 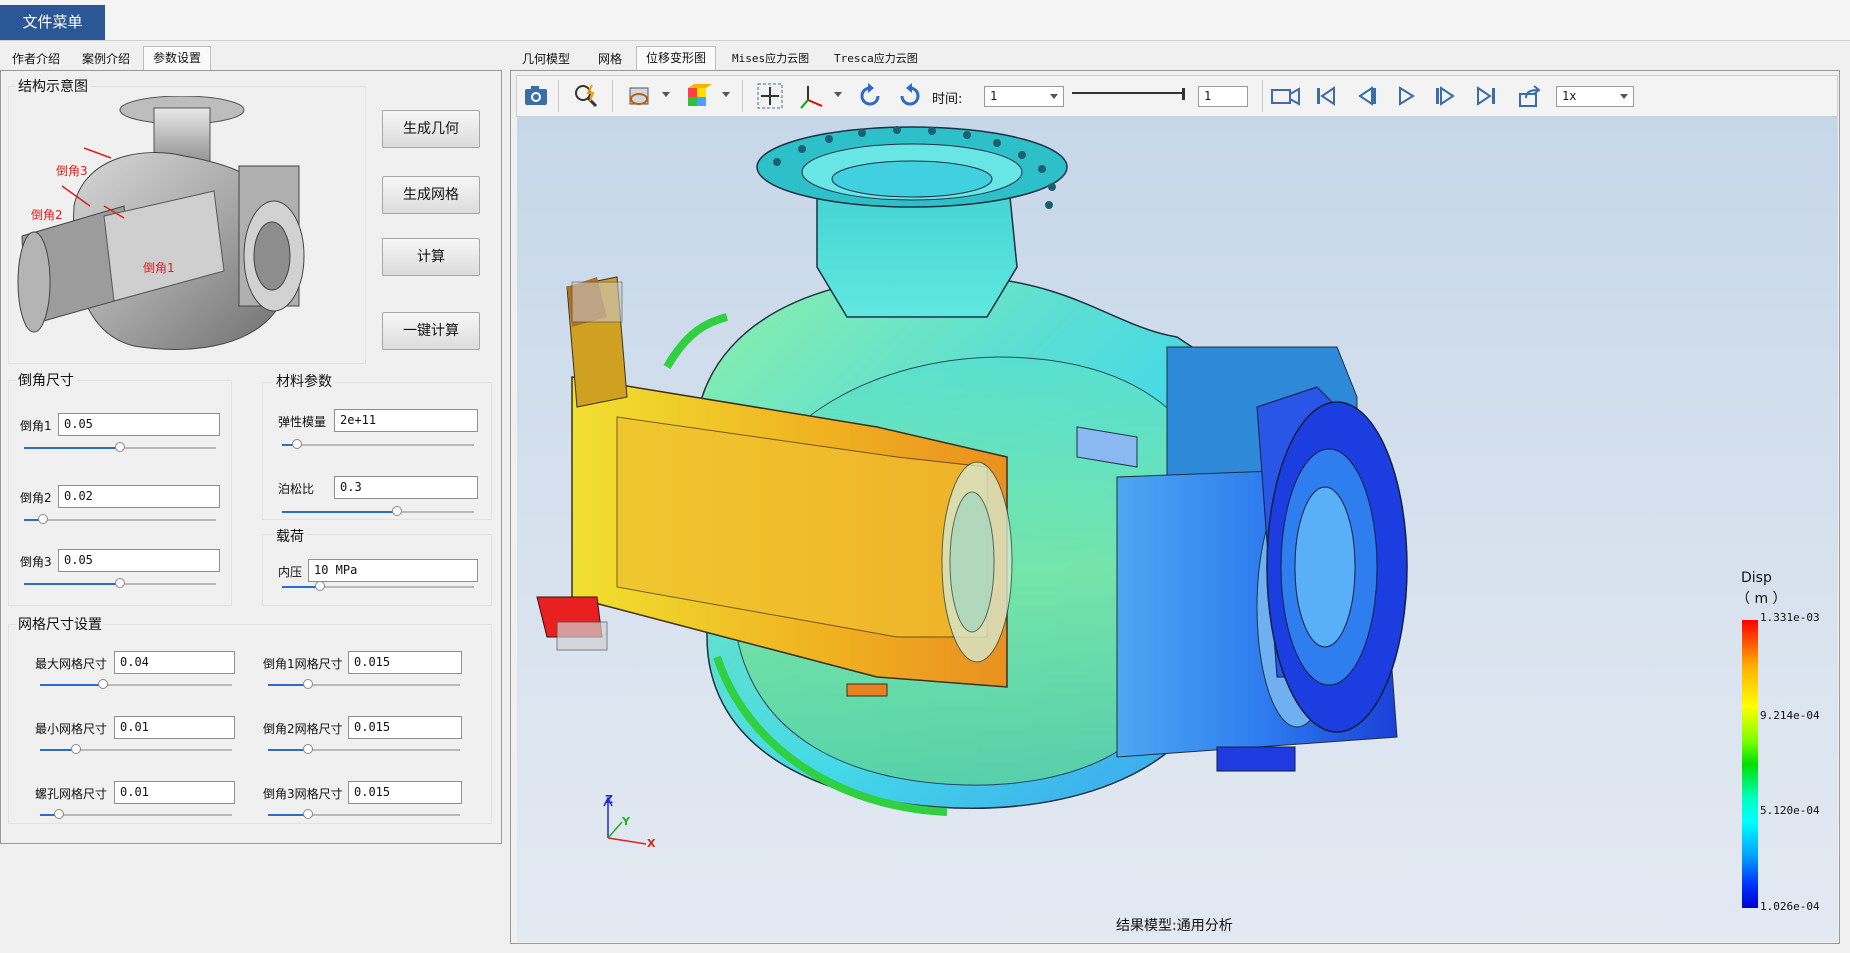 What do you see at coordinates (876, 59) in the screenshot?
I see `tab-tresca-stress: Tresca应力云图` at bounding box center [876, 59].